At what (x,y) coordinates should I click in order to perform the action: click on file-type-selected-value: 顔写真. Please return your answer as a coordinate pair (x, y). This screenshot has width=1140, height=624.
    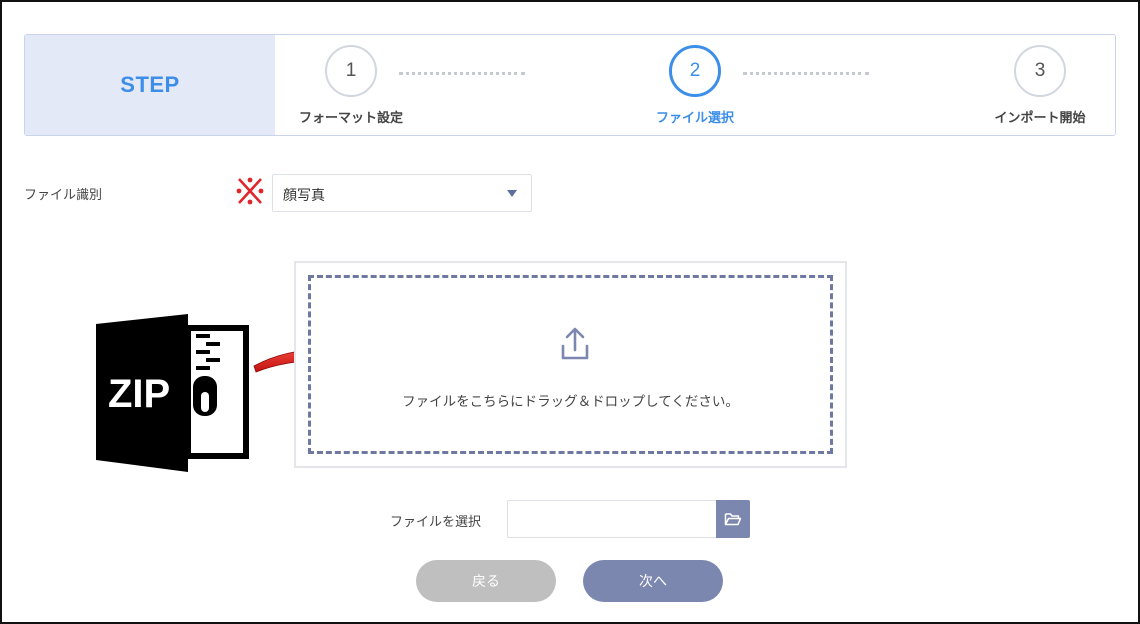
    Looking at the image, I should click on (304, 196).